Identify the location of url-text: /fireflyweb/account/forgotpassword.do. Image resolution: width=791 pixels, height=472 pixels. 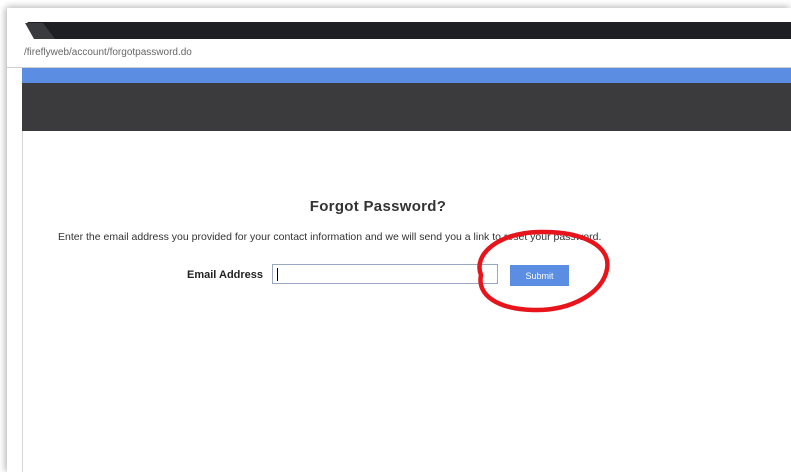
(108, 52).